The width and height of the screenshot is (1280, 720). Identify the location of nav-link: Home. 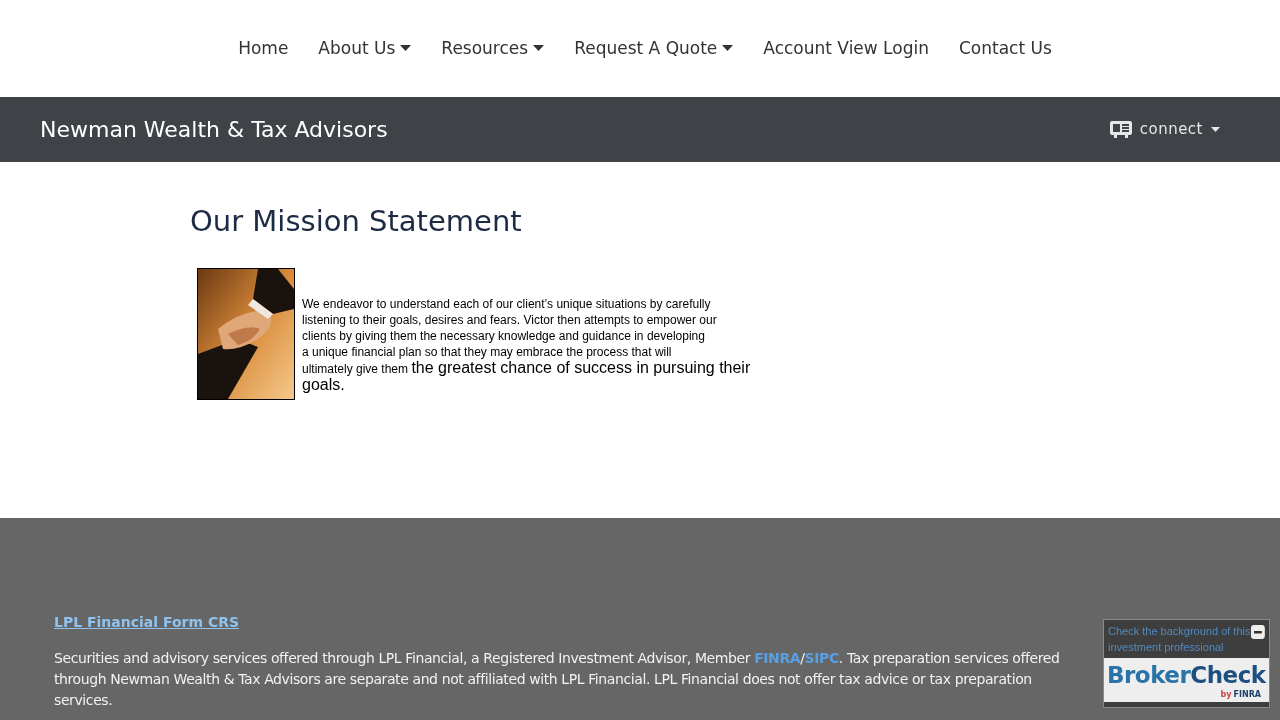
(263, 48).